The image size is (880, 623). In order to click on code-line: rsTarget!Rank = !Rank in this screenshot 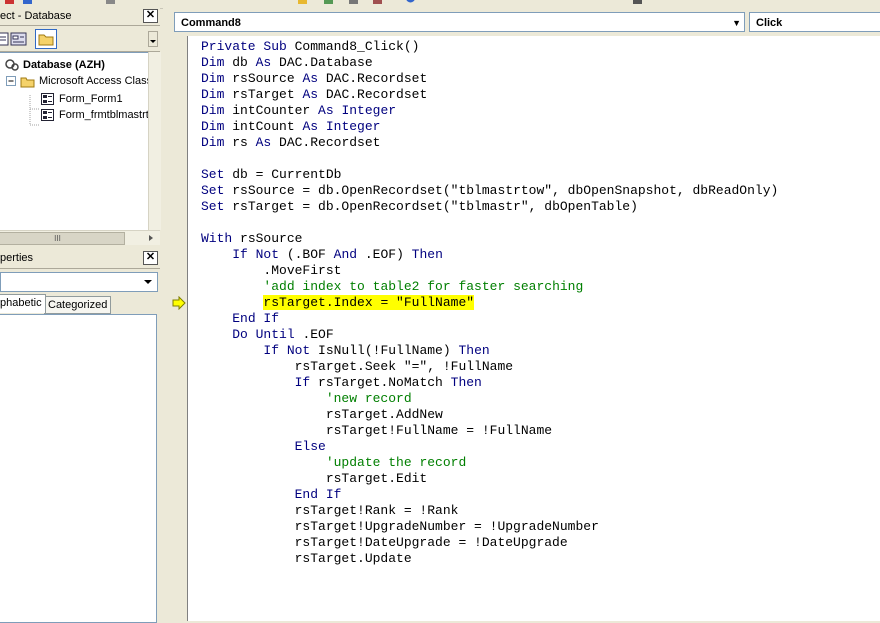, I will do `click(489, 511)`.